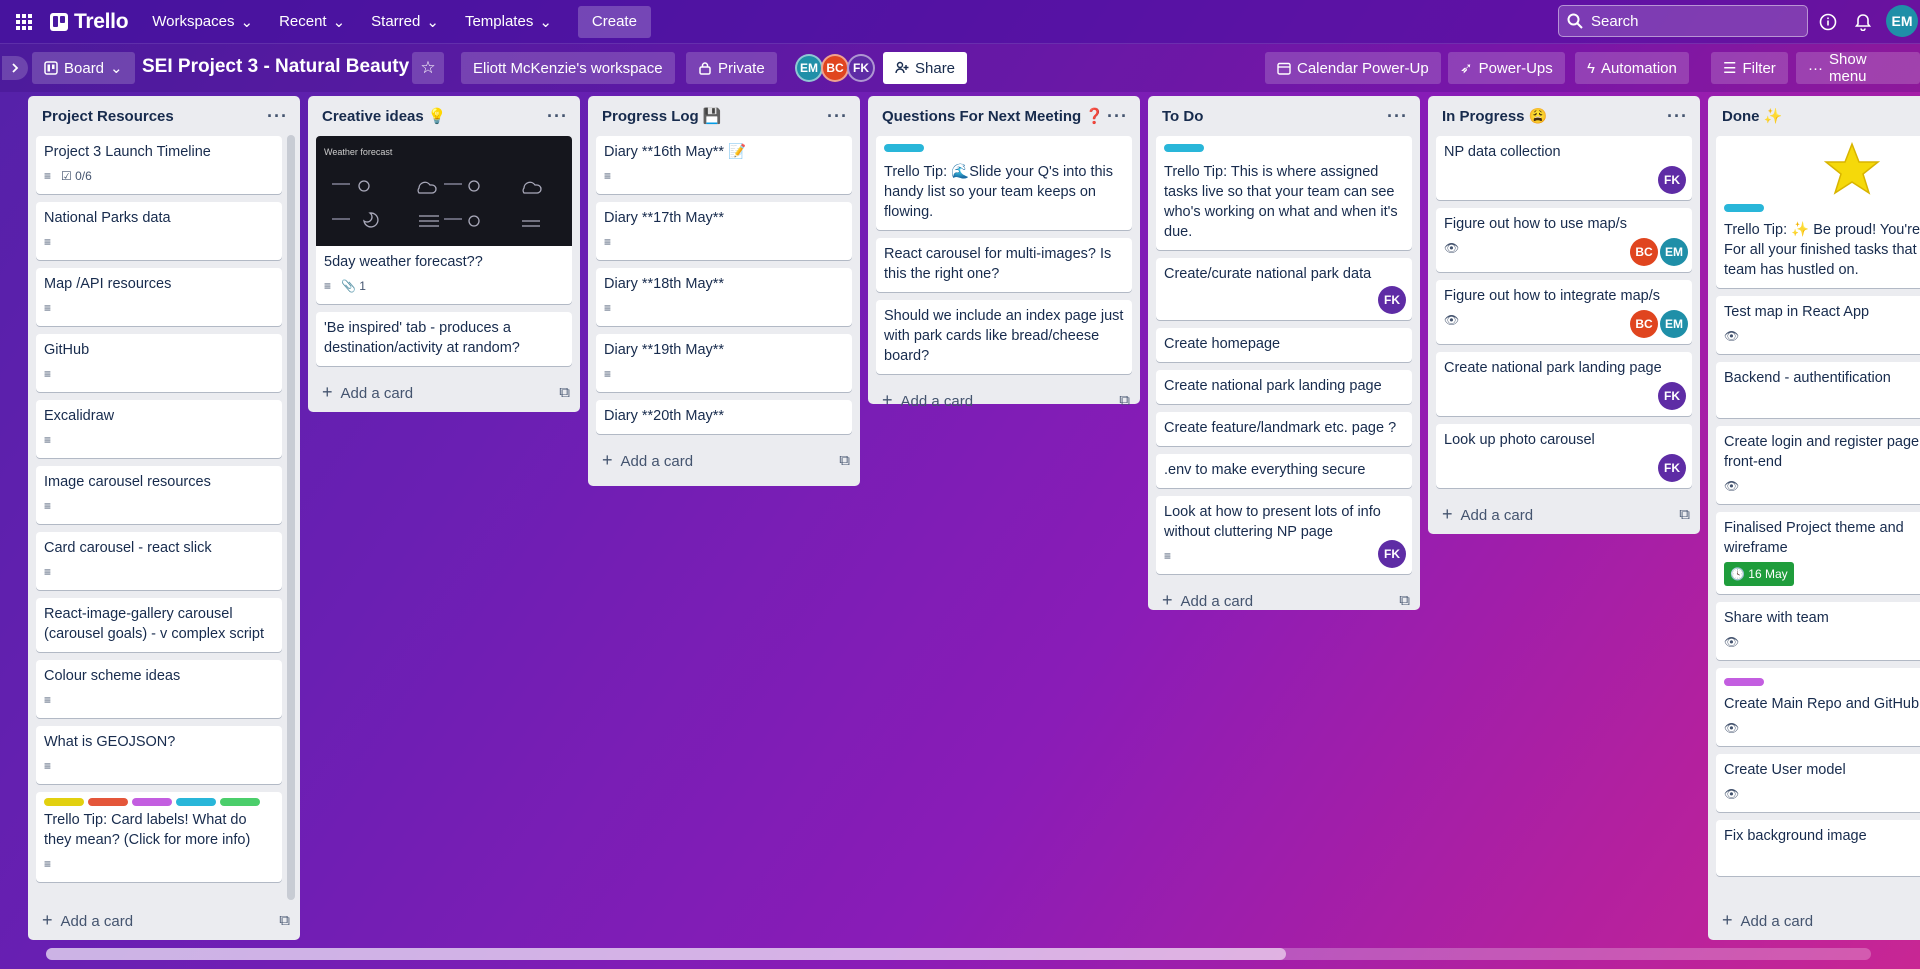  What do you see at coordinates (1902, 21) in the screenshot?
I see `user-avatar: EM` at bounding box center [1902, 21].